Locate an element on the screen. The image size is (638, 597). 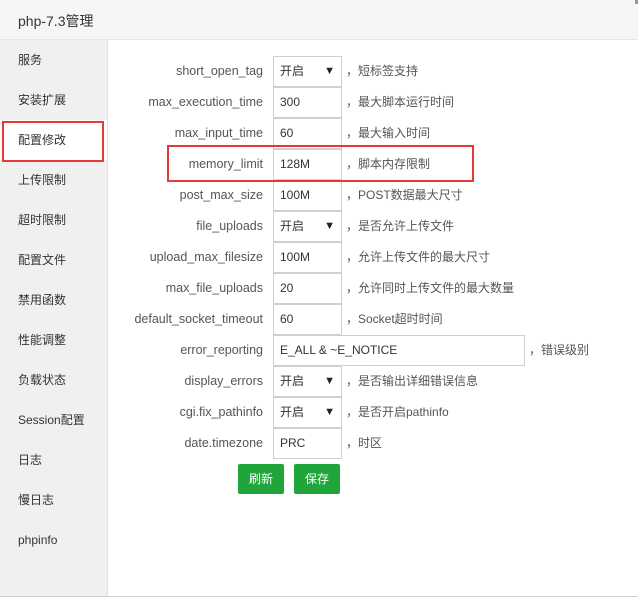
sidebar-item-config-file: 配置文件 is located at coordinates (53, 260).